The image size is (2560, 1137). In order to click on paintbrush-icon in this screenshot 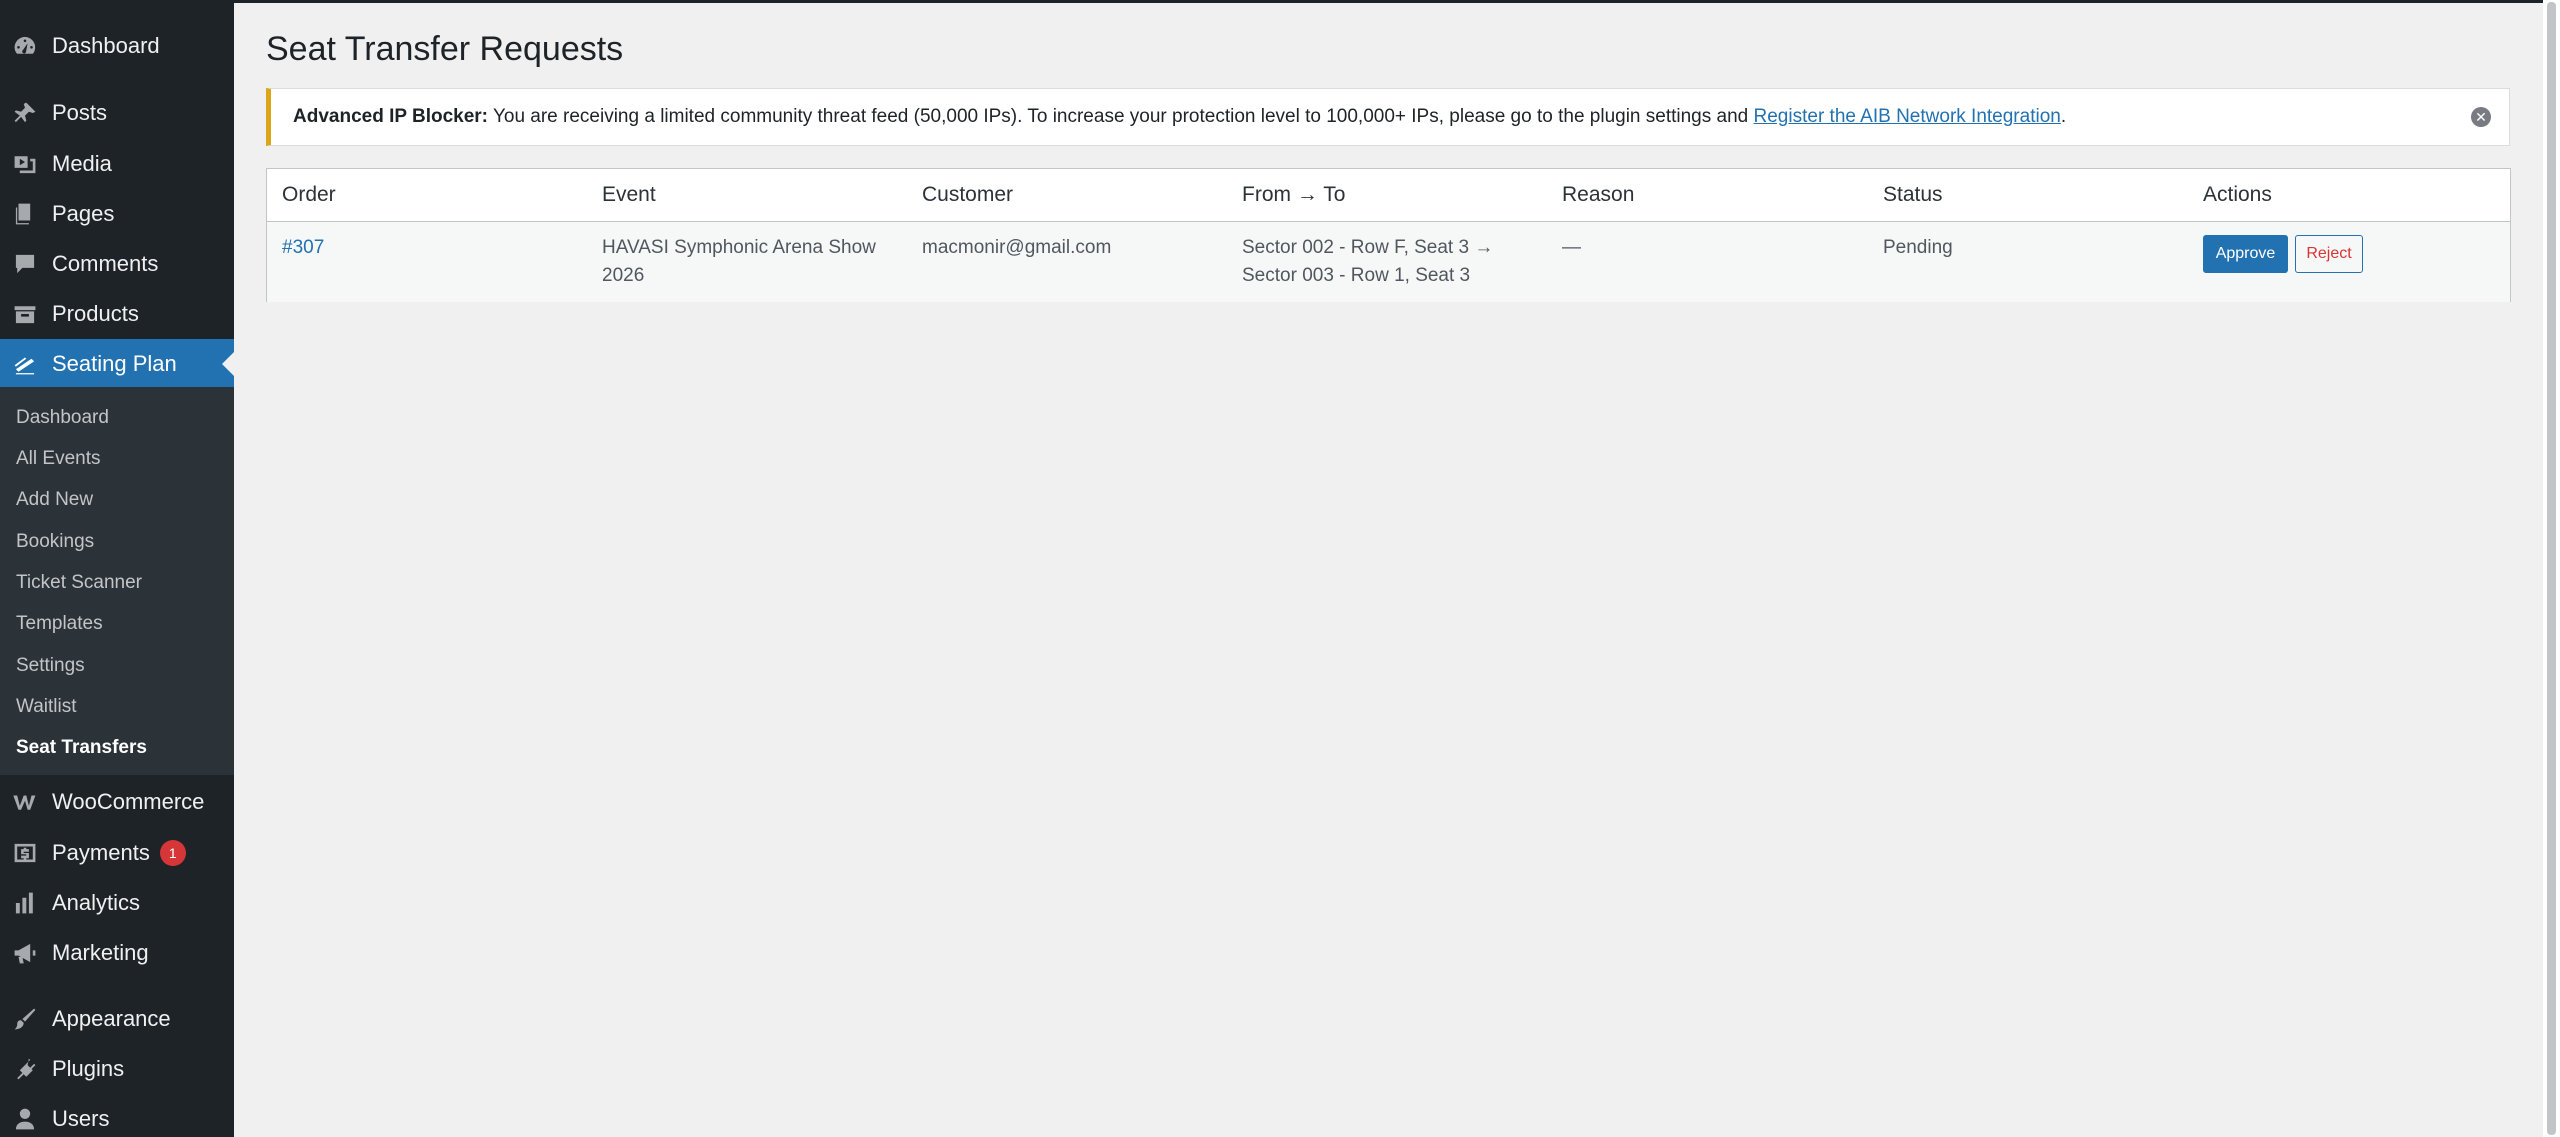, I will do `click(25, 1019)`.